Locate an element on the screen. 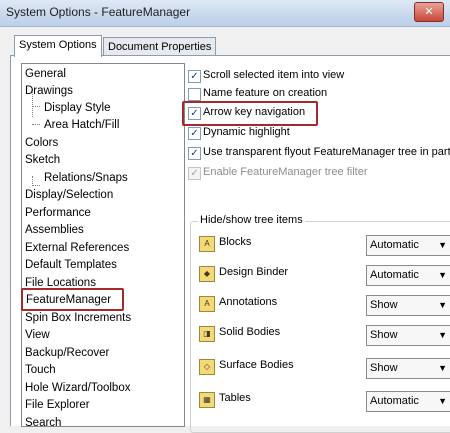  nav-item-colors: Colors is located at coordinates (41, 143).